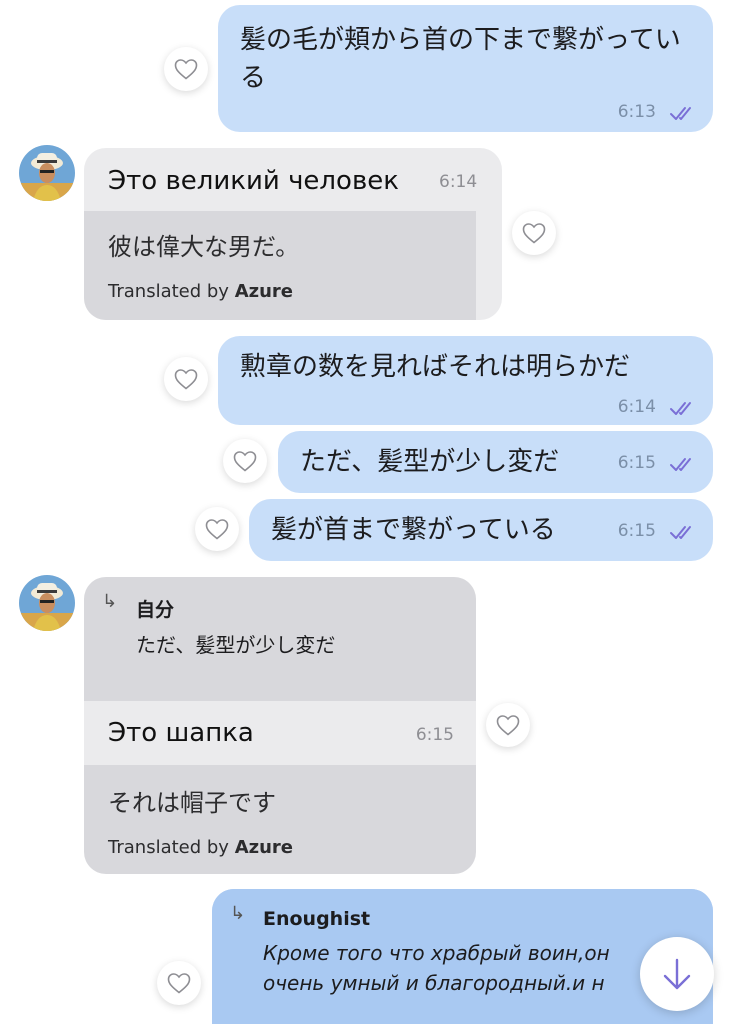 The width and height of the screenshot is (732, 1024). I want to click on message-meta: 6:14, so click(656, 407).